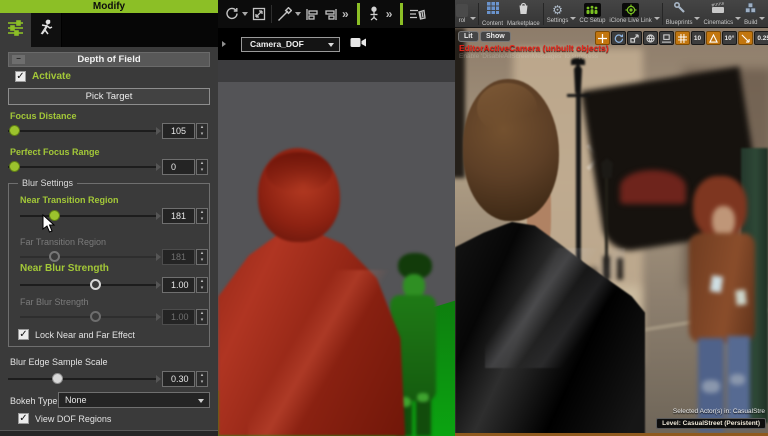 The image size is (768, 436). I want to click on dof-section-title: Depth of Field, so click(109, 59).